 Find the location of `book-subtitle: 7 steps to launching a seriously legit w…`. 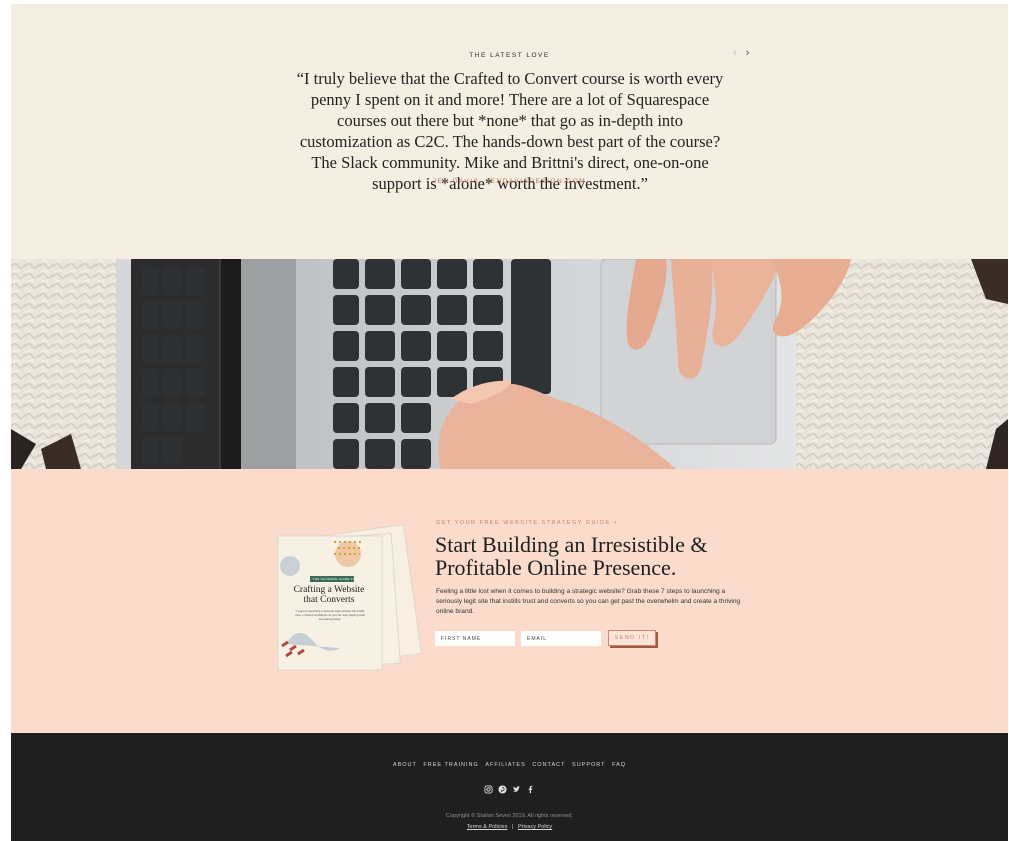

book-subtitle: 7 steps to launching a seriously legit w… is located at coordinates (330, 615).